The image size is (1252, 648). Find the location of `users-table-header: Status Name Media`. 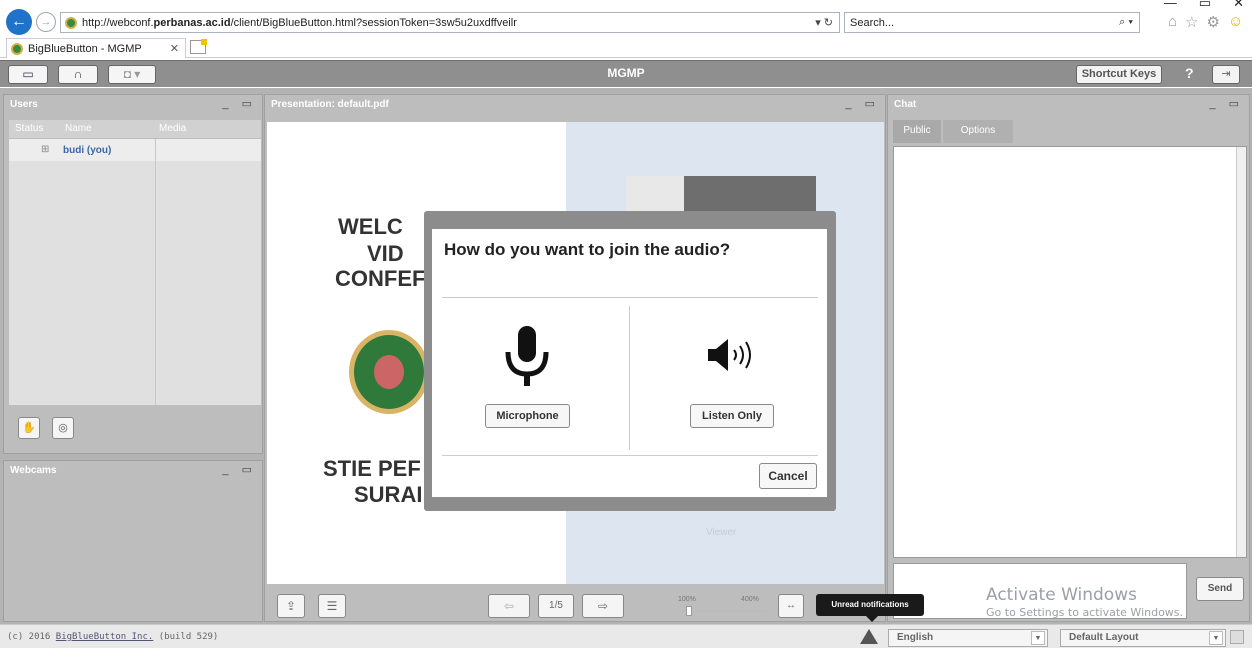

users-table-header: Status Name Media is located at coordinates (135, 129).